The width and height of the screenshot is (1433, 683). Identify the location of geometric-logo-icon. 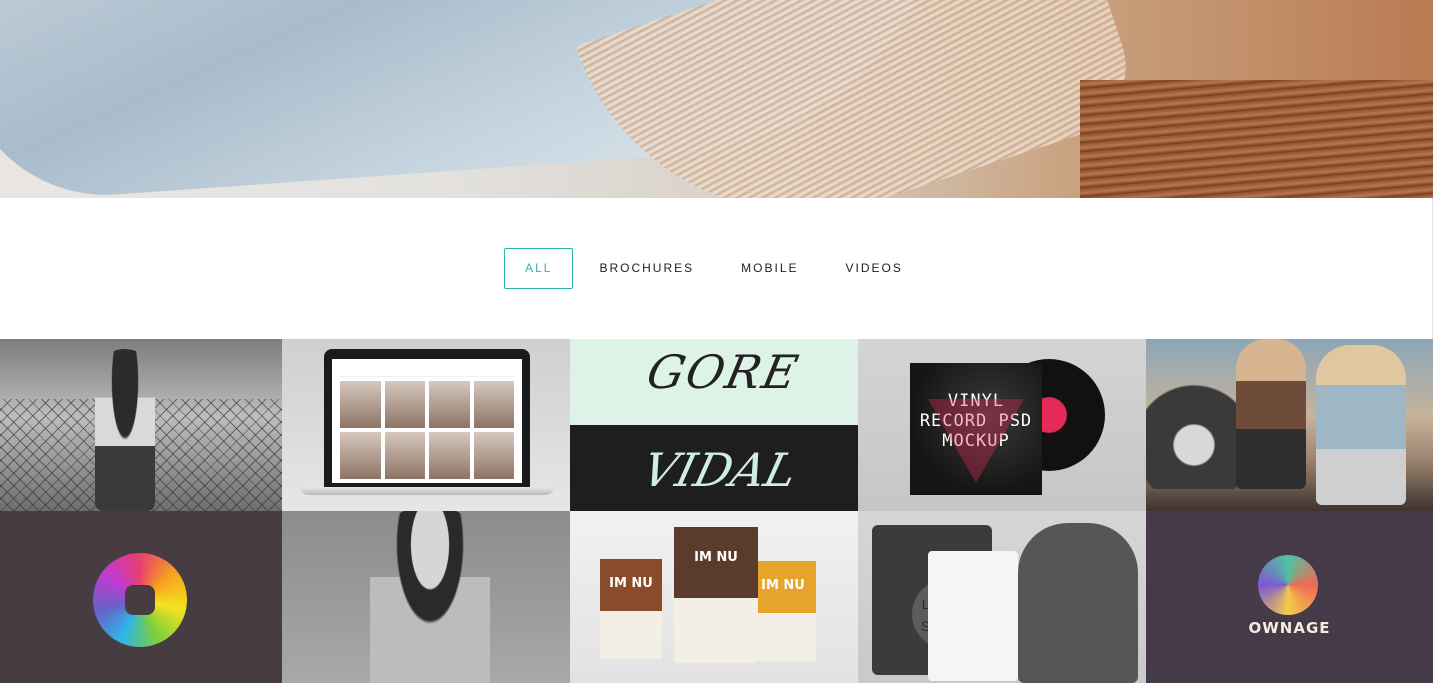
(140, 600).